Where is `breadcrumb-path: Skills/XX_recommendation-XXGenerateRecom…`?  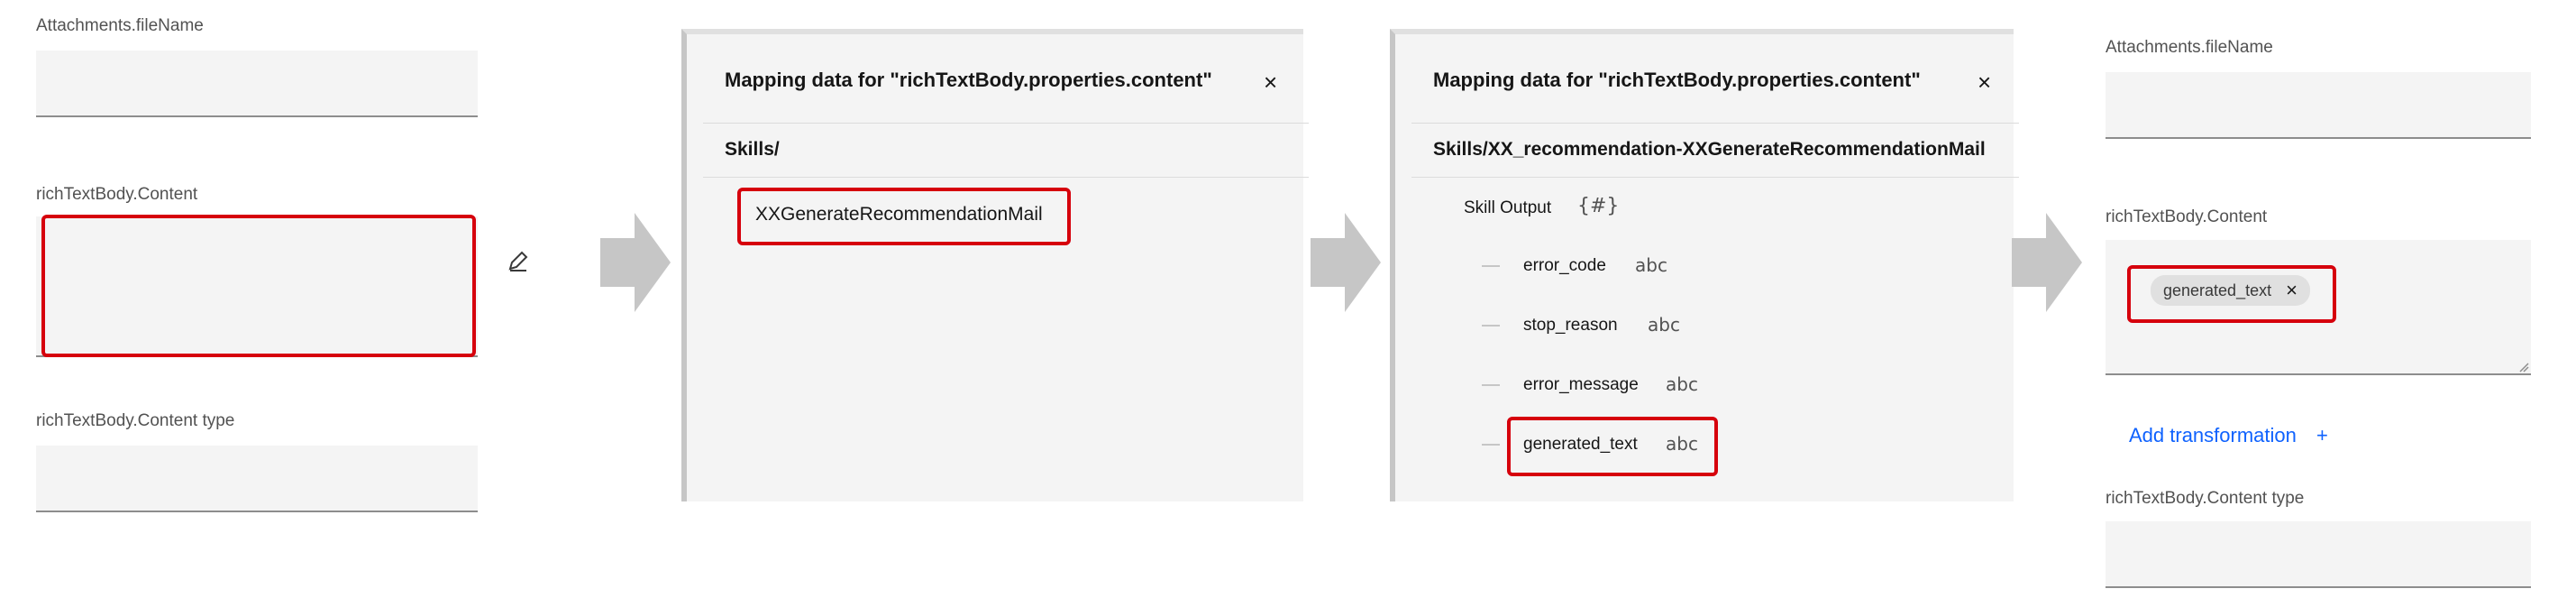 breadcrumb-path: Skills/XX_recommendation-XXGenerateRecom… is located at coordinates (1709, 149).